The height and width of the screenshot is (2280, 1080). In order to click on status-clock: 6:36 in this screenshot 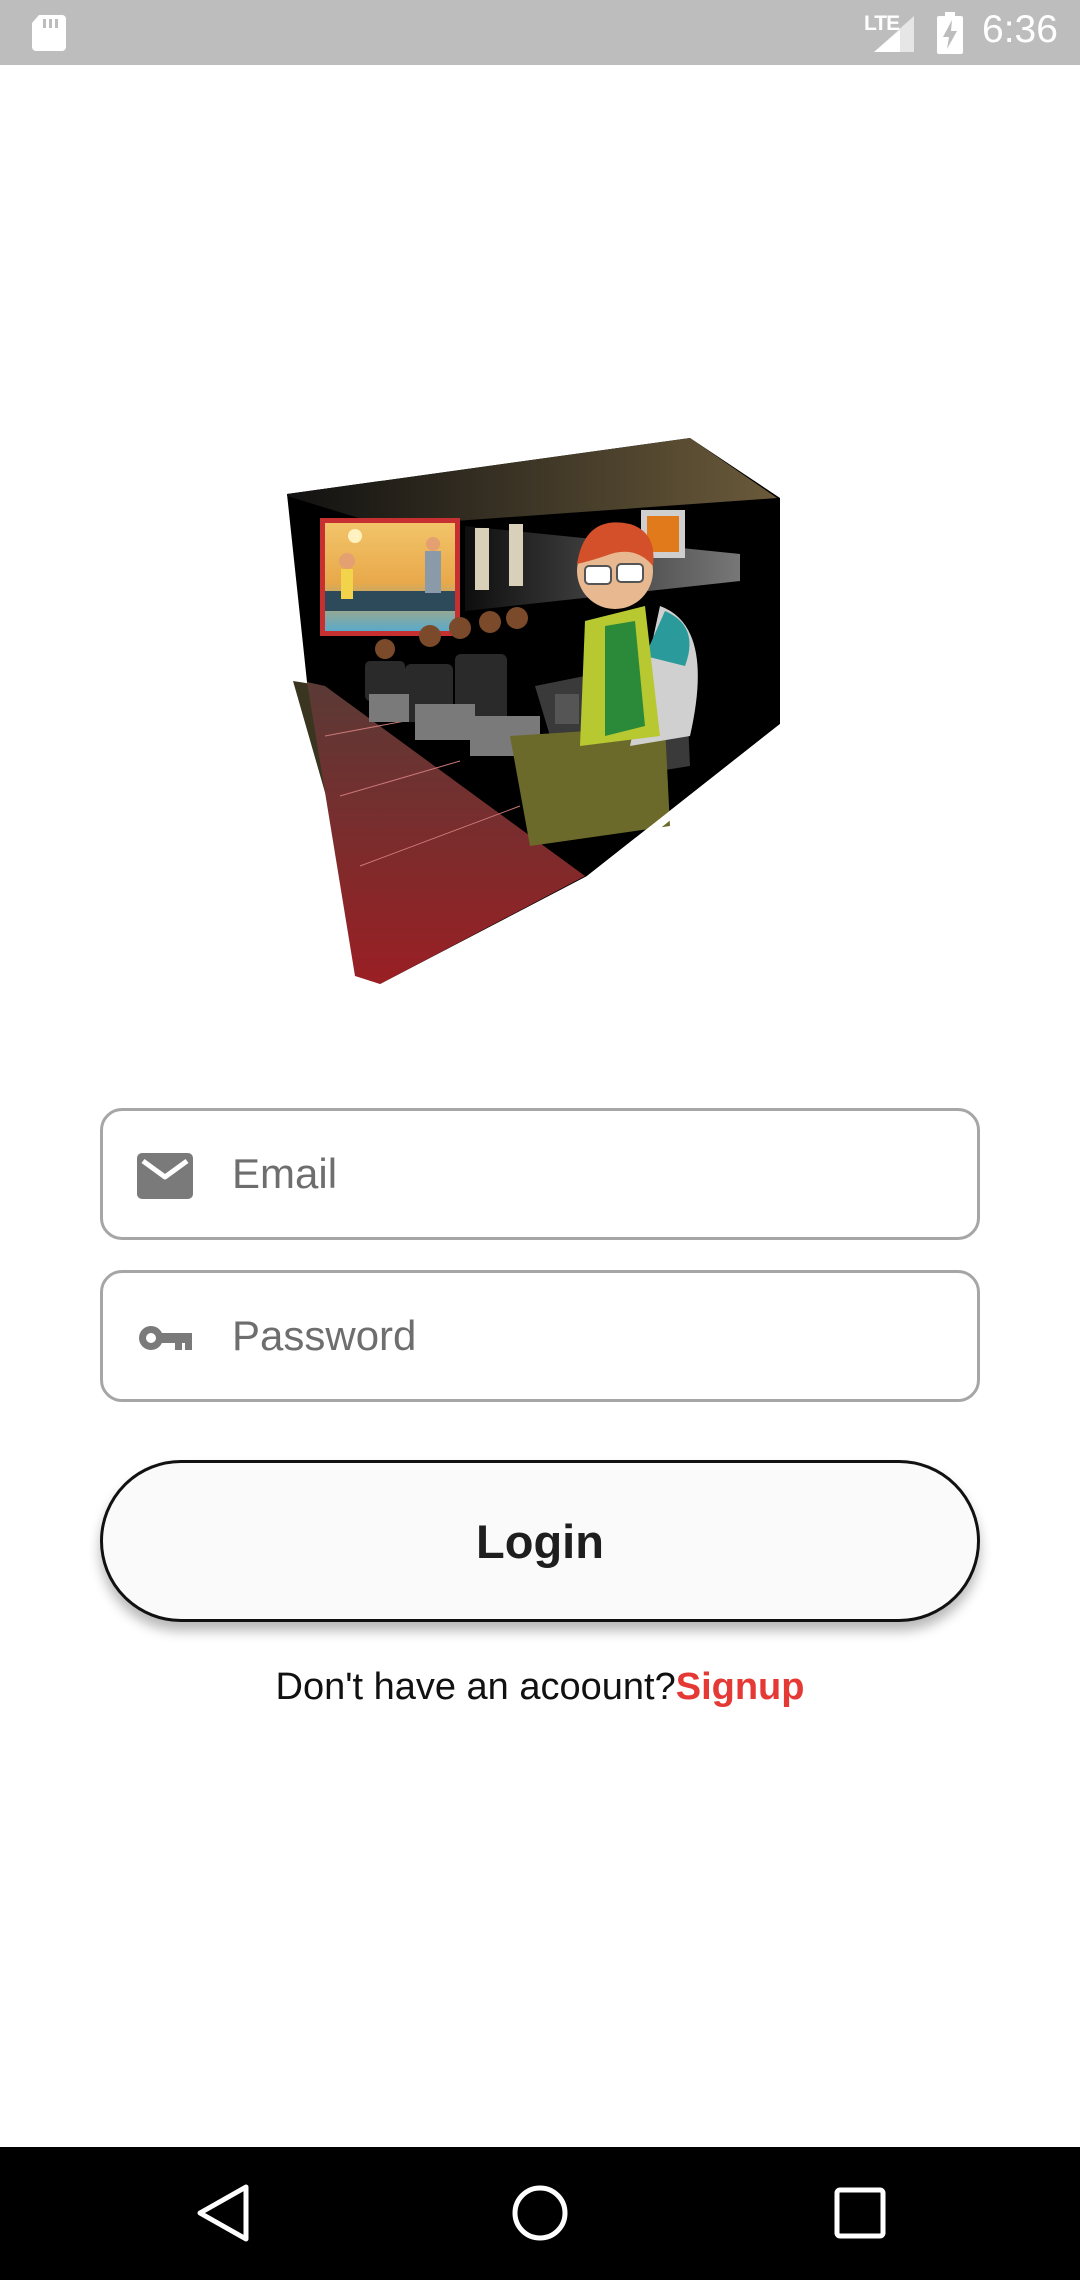, I will do `click(1020, 29)`.